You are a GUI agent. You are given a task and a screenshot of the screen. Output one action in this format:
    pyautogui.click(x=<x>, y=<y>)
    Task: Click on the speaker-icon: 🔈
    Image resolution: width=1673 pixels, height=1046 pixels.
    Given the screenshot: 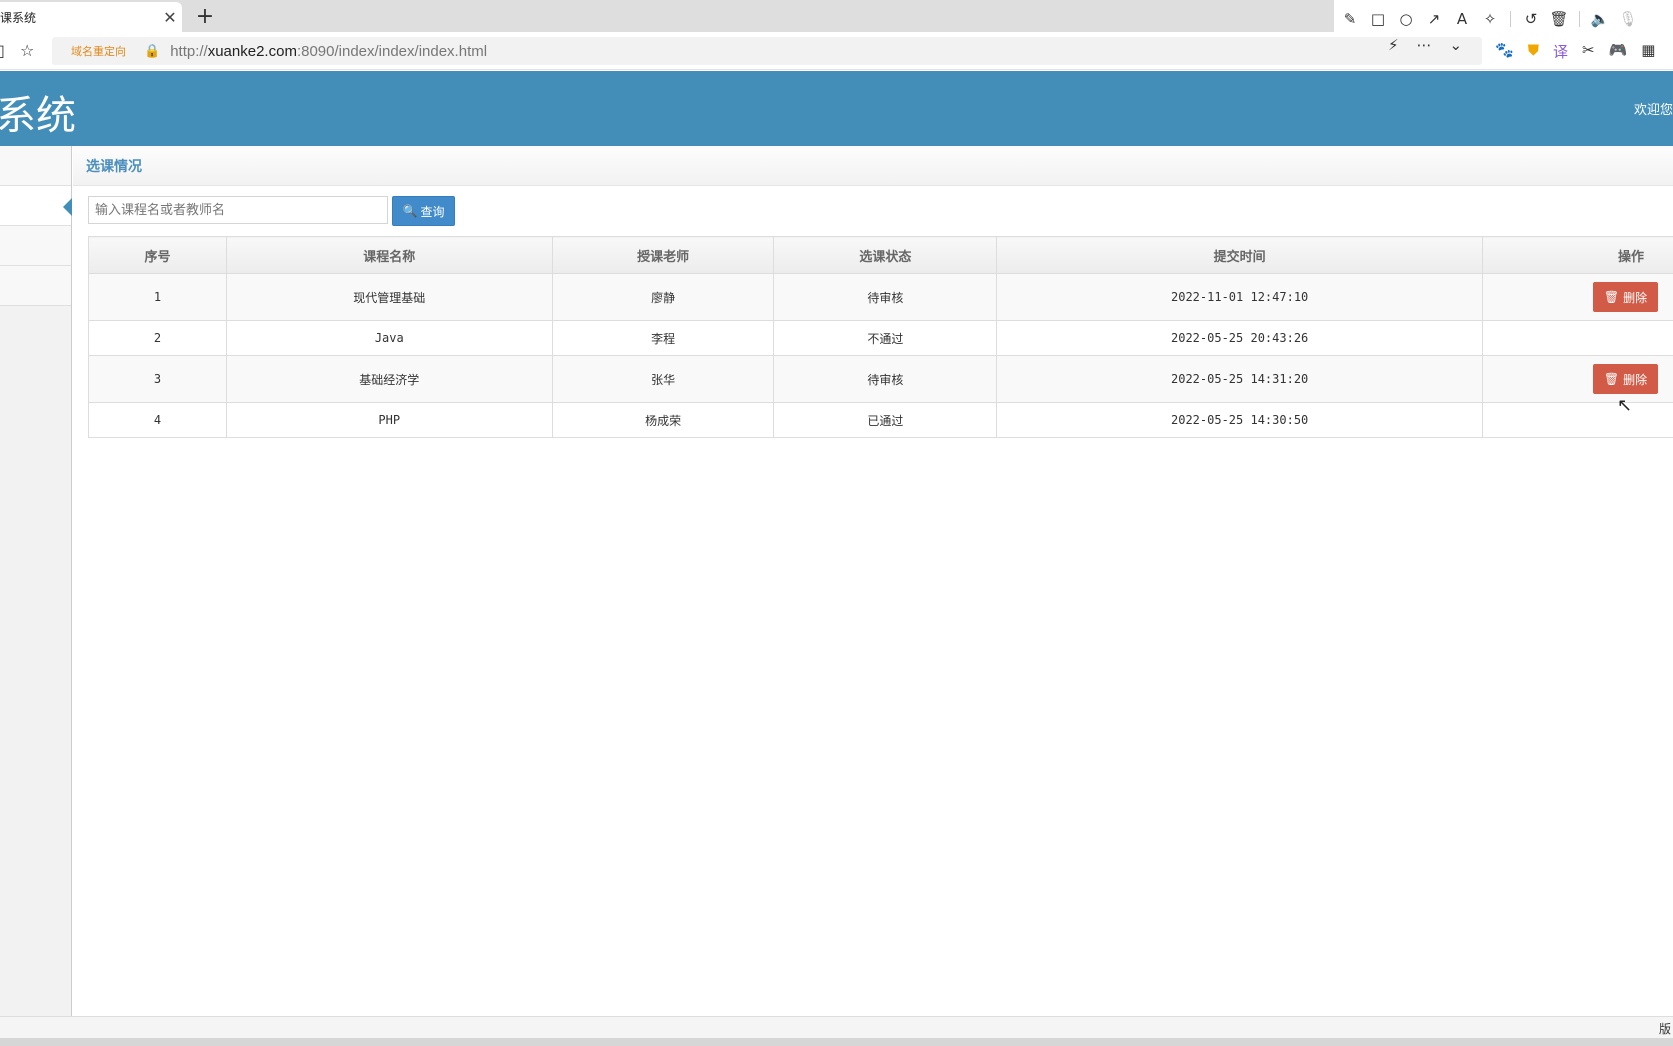 What is the action you would take?
    pyautogui.click(x=1600, y=19)
    